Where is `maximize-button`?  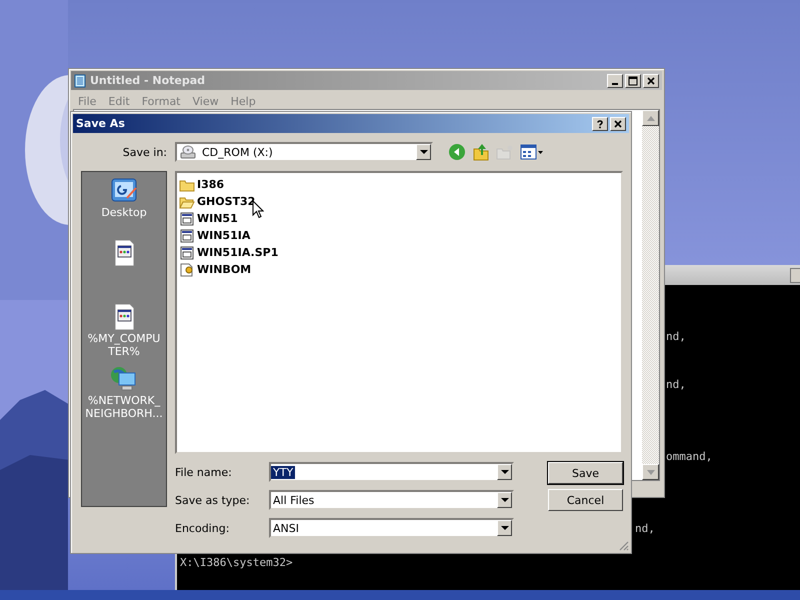 maximize-button is located at coordinates (633, 81).